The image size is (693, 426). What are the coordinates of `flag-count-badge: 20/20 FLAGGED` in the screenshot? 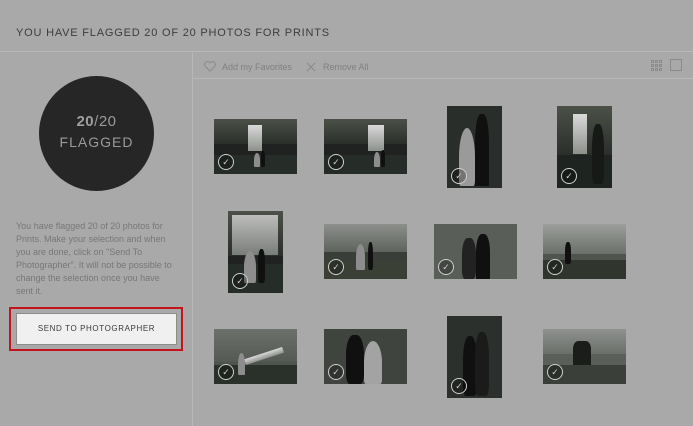 It's located at (96, 133).